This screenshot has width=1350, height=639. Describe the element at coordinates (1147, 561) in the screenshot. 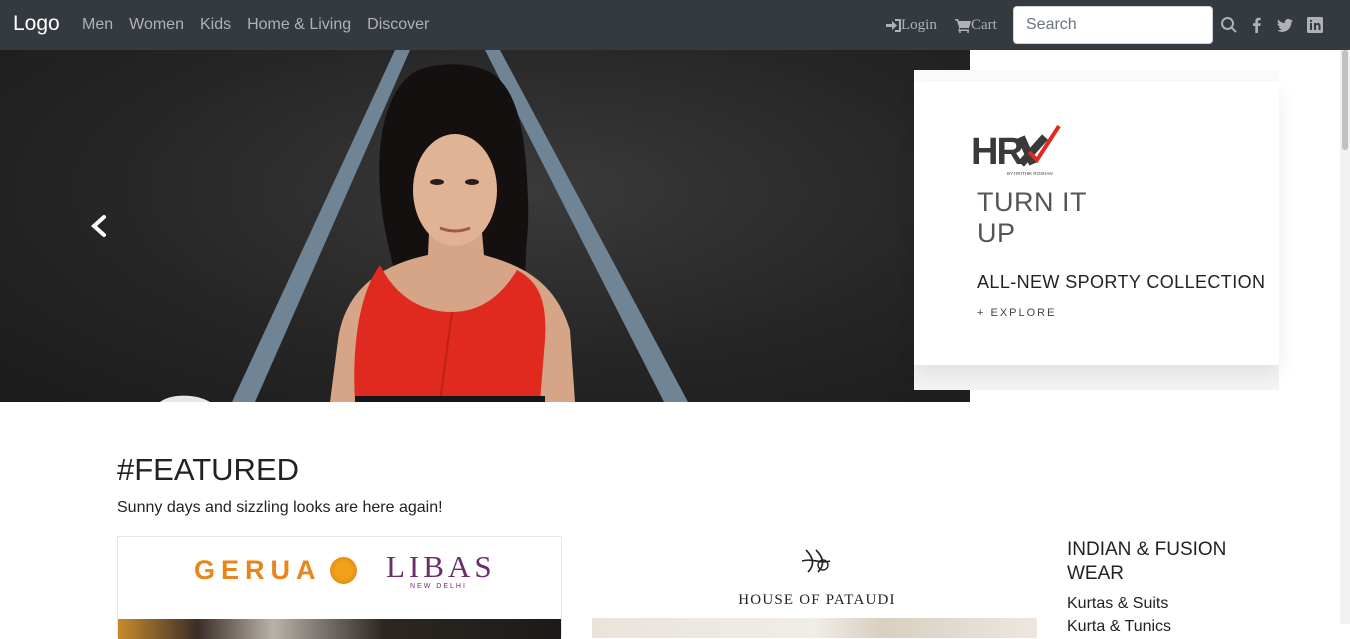

I see `category-title: INDIAN & FUSION WEAR` at that location.